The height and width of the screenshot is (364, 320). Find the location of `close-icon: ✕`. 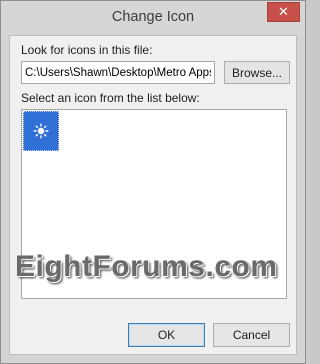

close-icon: ✕ is located at coordinates (283, 11).